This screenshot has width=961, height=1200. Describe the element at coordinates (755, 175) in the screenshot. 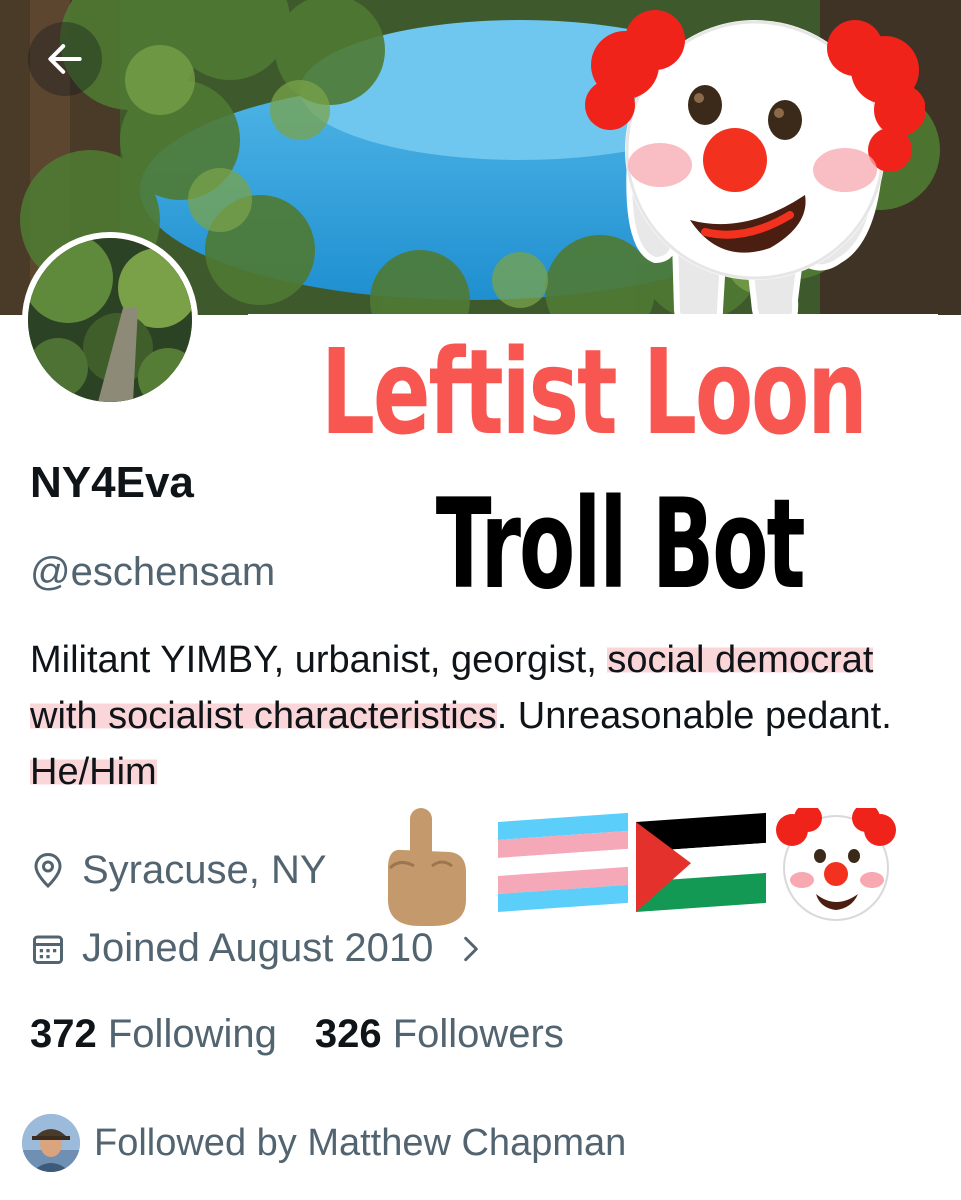

I see `clown-sticker-icon` at that location.